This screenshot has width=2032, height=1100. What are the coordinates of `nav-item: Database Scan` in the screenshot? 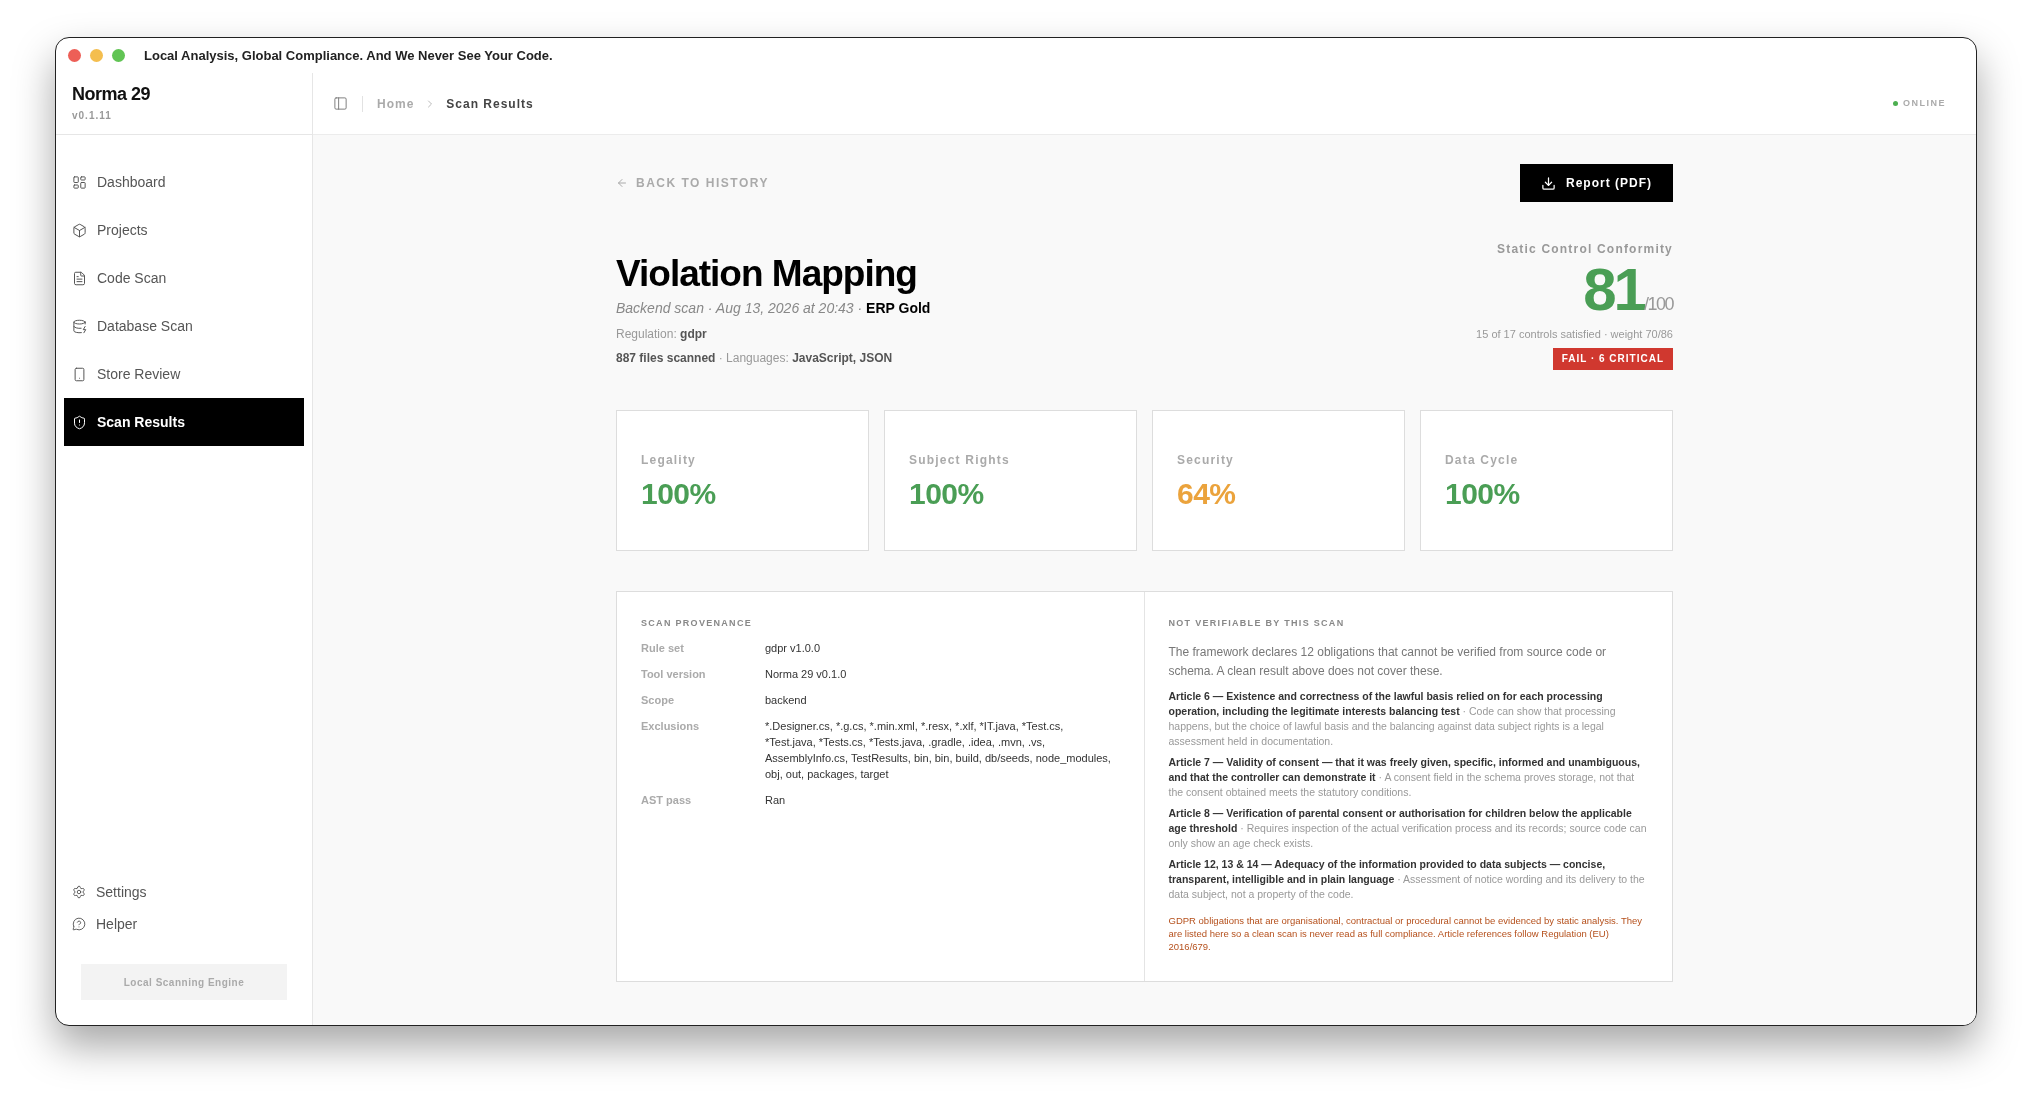 It's located at (184, 326).